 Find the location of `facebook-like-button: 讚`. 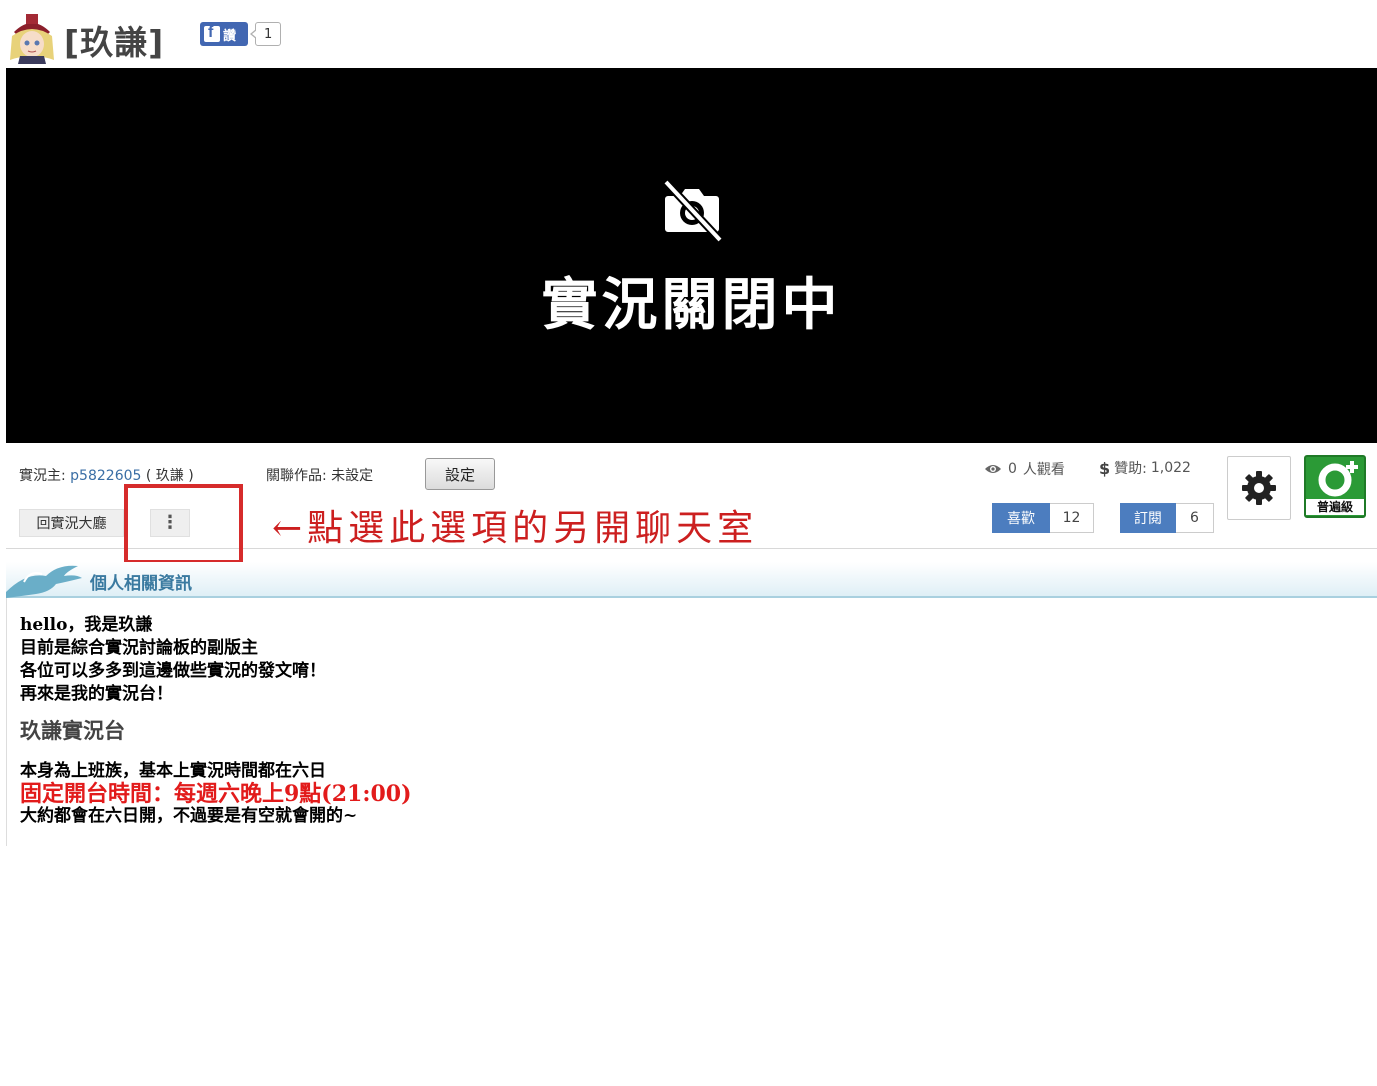

facebook-like-button: 讚 is located at coordinates (224, 34).